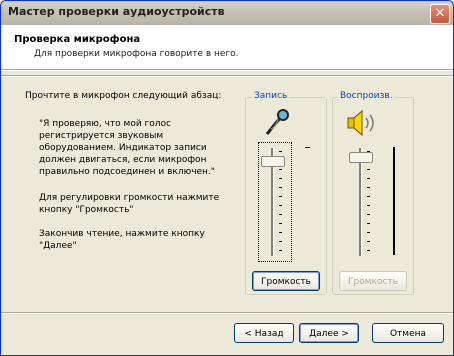 The image size is (454, 356). I want to click on finish-line: "Далее", so click(58, 246).